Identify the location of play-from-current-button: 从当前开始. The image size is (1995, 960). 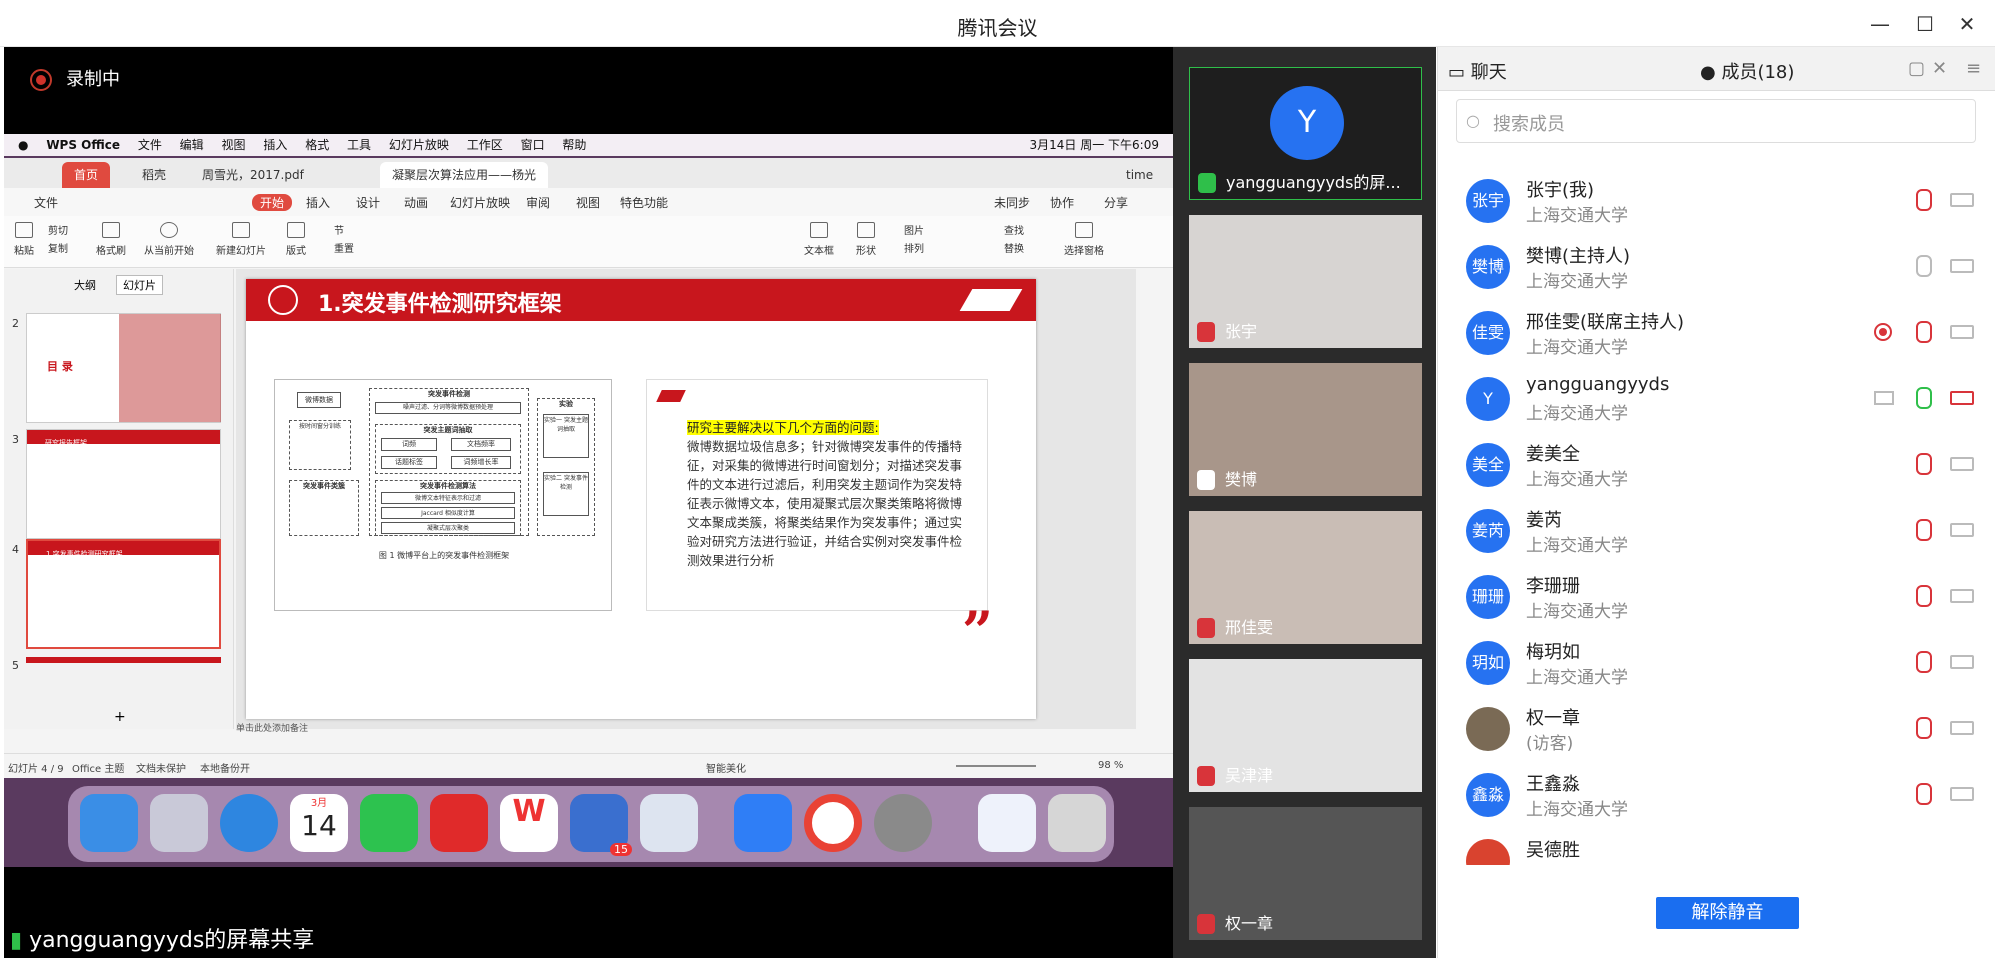
(169, 239).